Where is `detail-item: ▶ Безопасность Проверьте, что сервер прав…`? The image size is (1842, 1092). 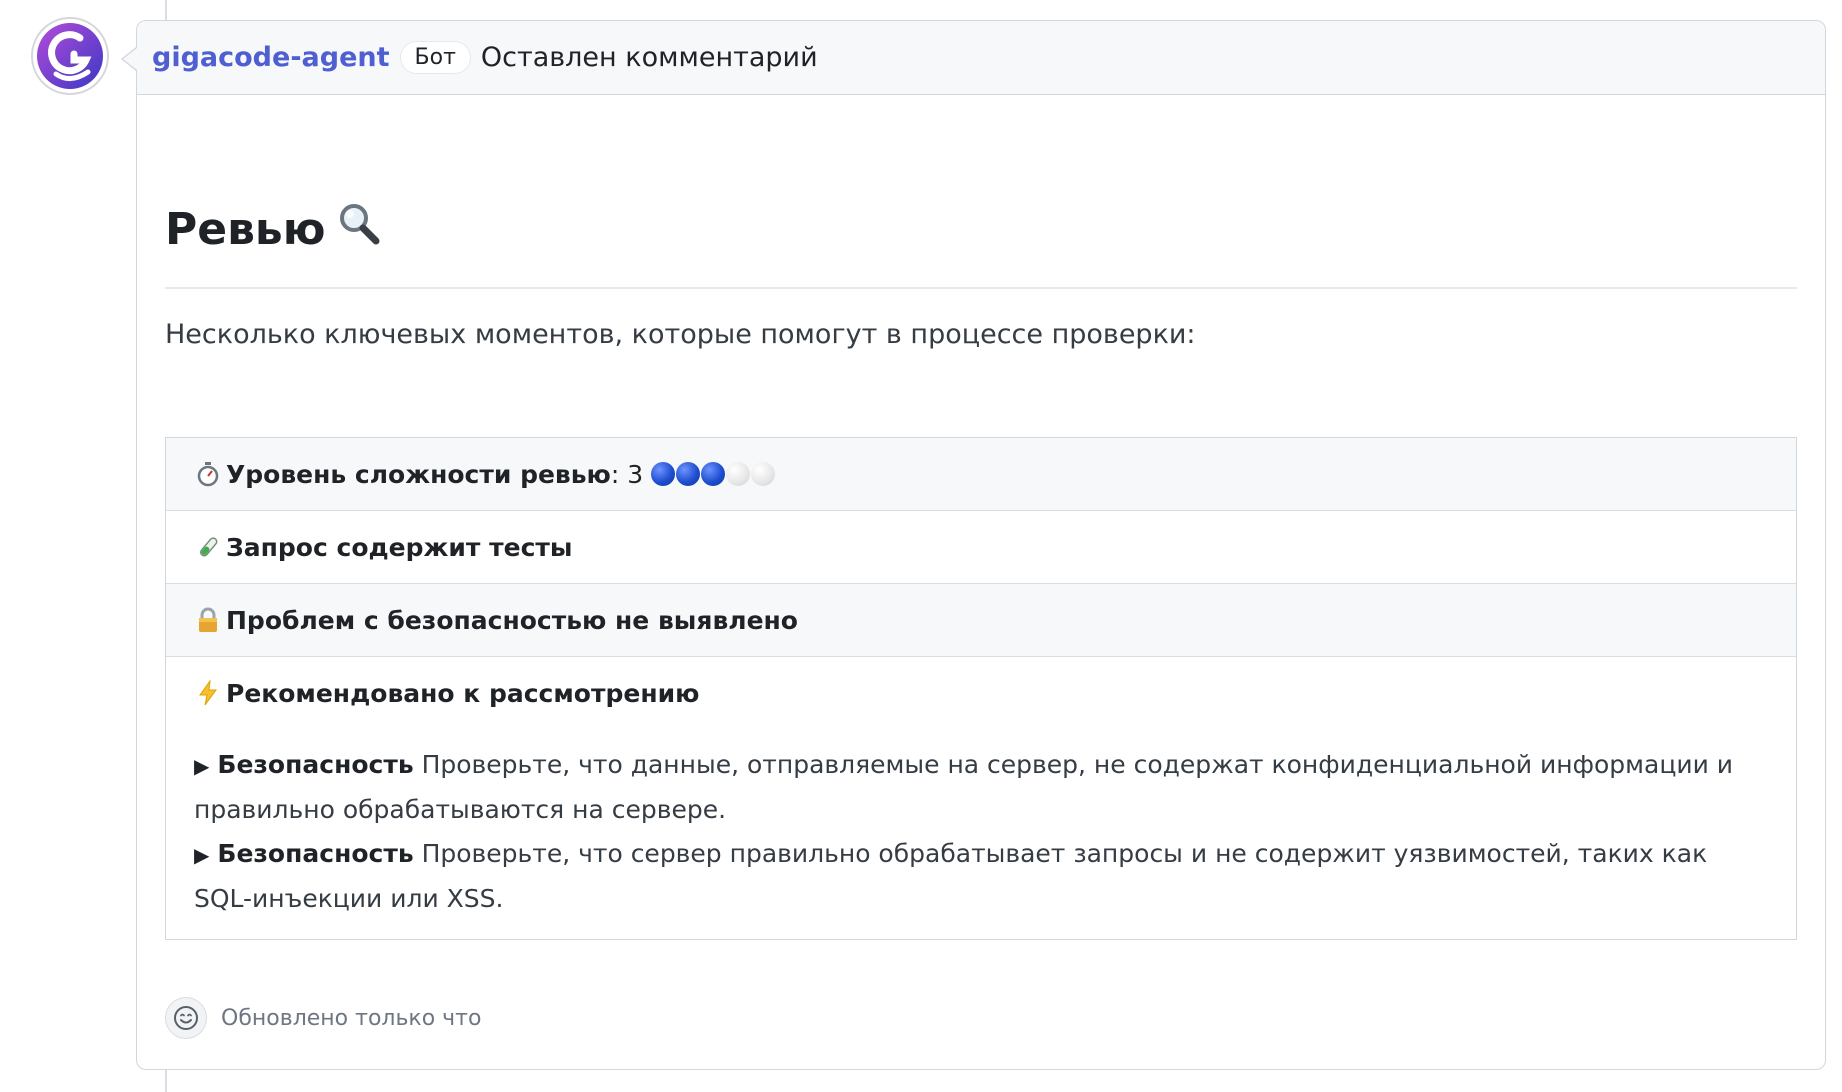 detail-item: ▶ Безопасность Проверьте, что сервер прав… is located at coordinates (981, 876).